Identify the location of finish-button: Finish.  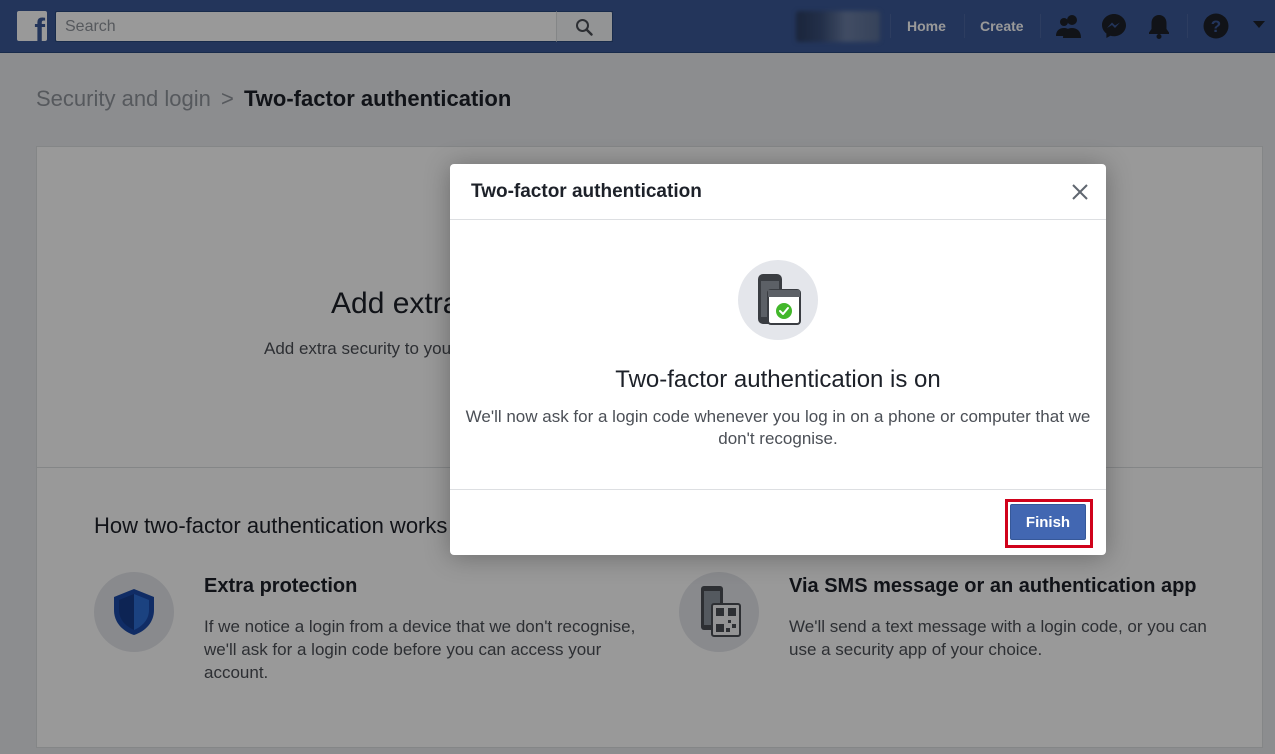
(1048, 522).